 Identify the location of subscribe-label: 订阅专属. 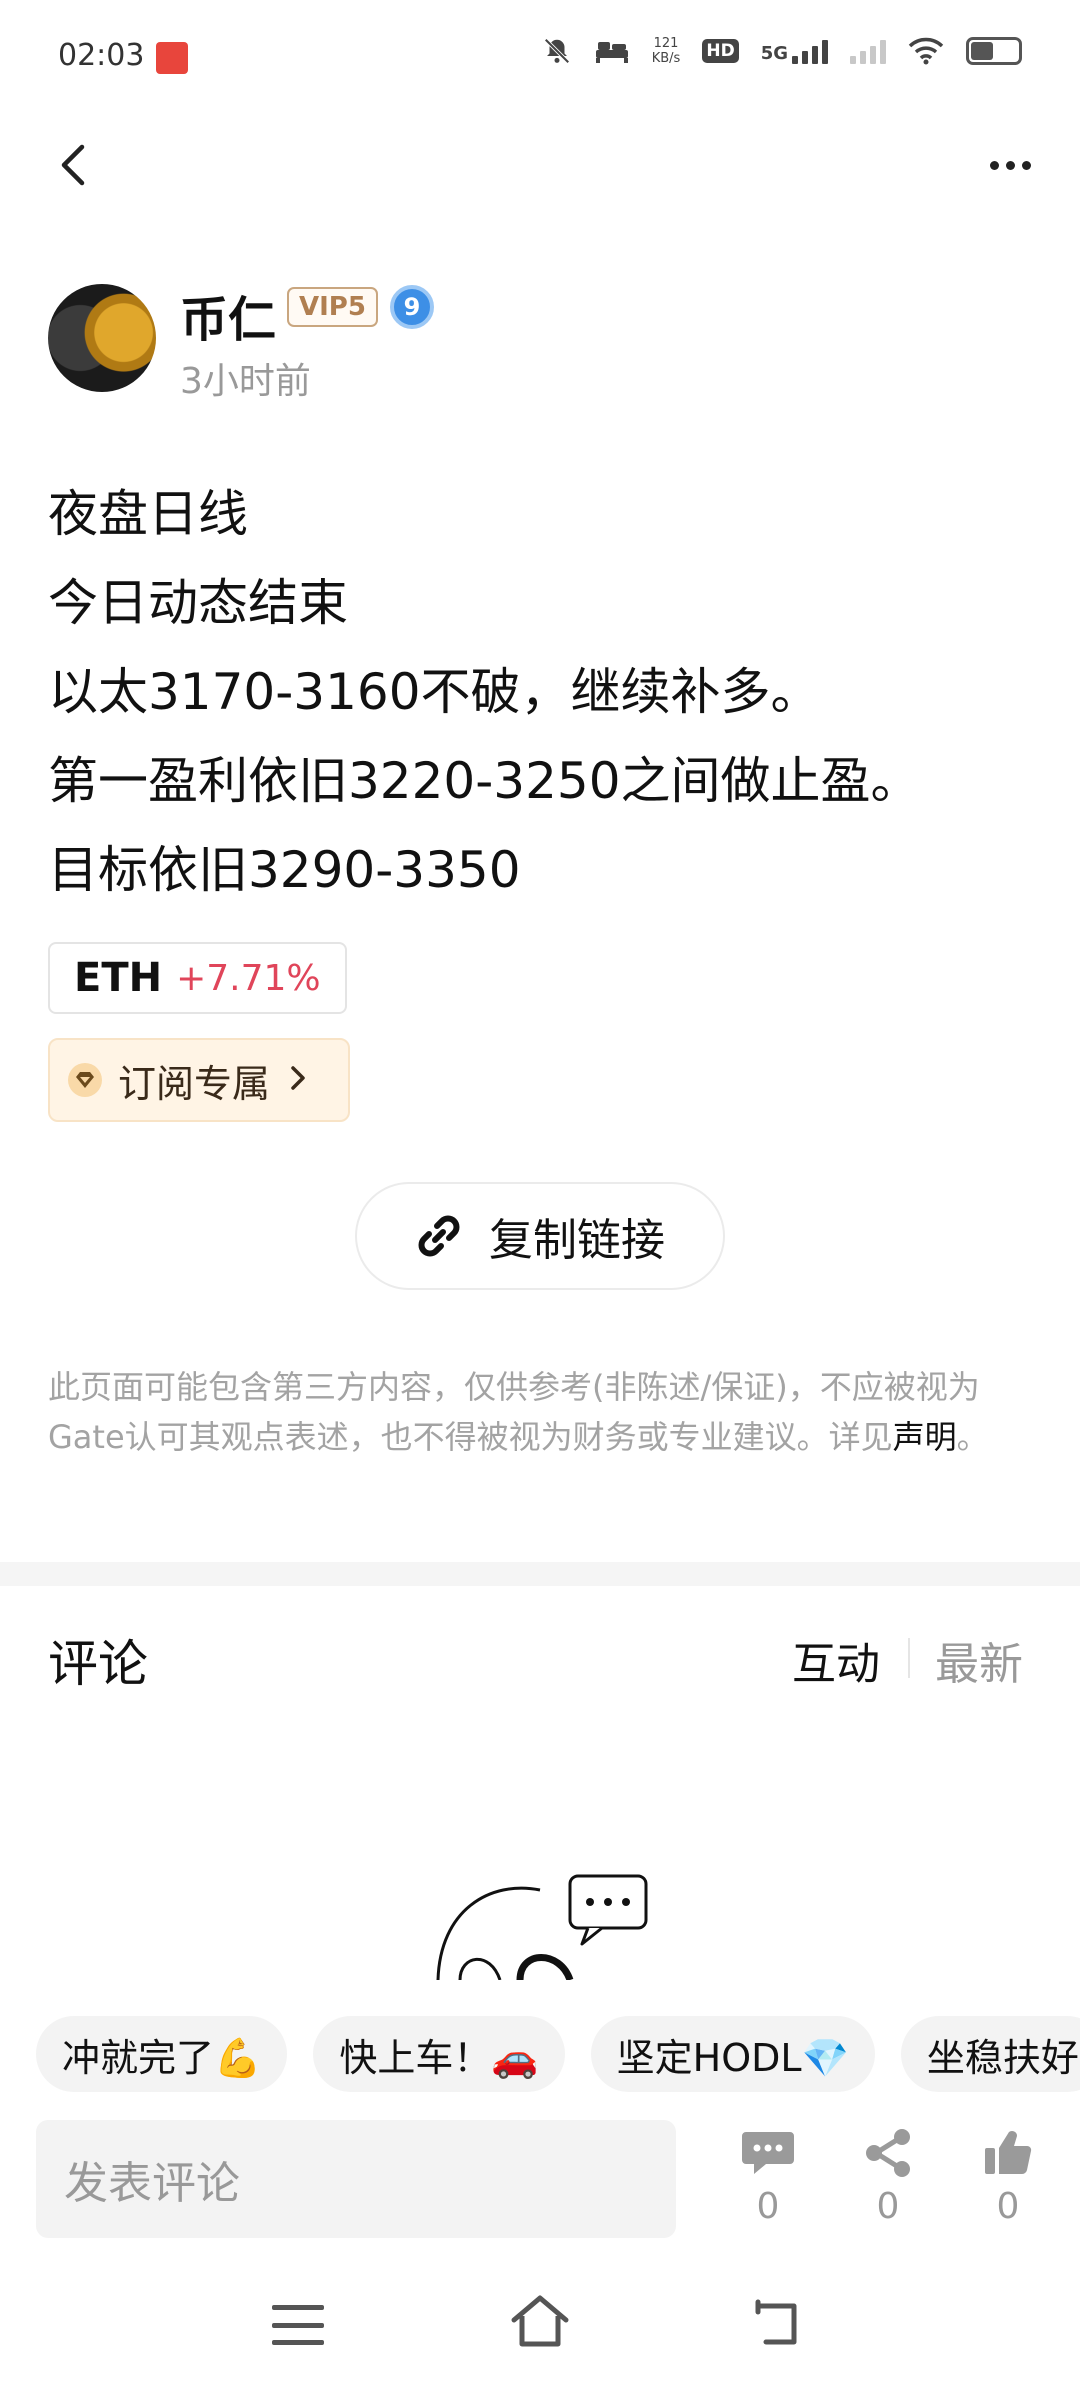
(194, 1083).